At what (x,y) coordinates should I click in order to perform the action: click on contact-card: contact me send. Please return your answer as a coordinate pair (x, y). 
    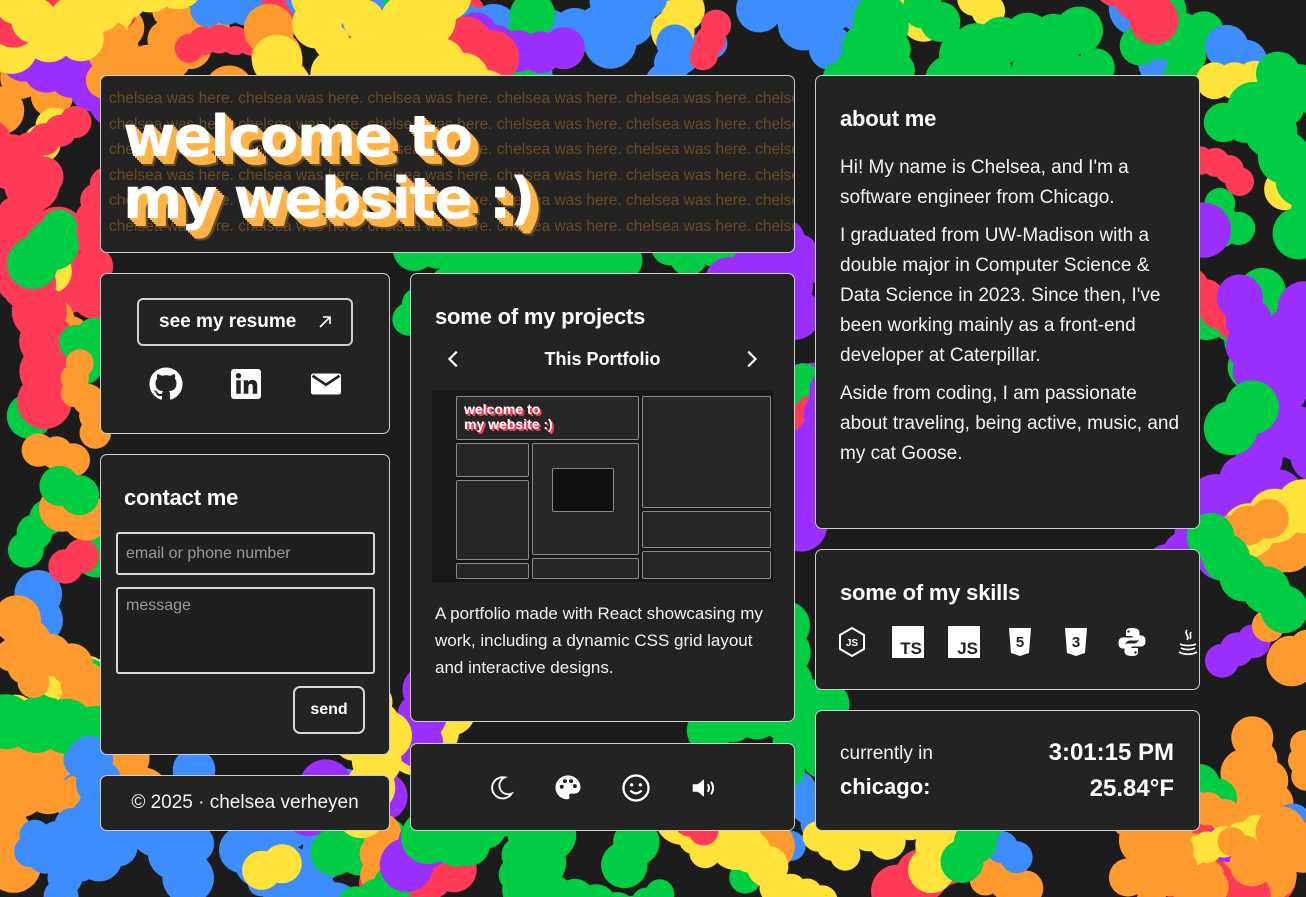
    Looking at the image, I should click on (245, 604).